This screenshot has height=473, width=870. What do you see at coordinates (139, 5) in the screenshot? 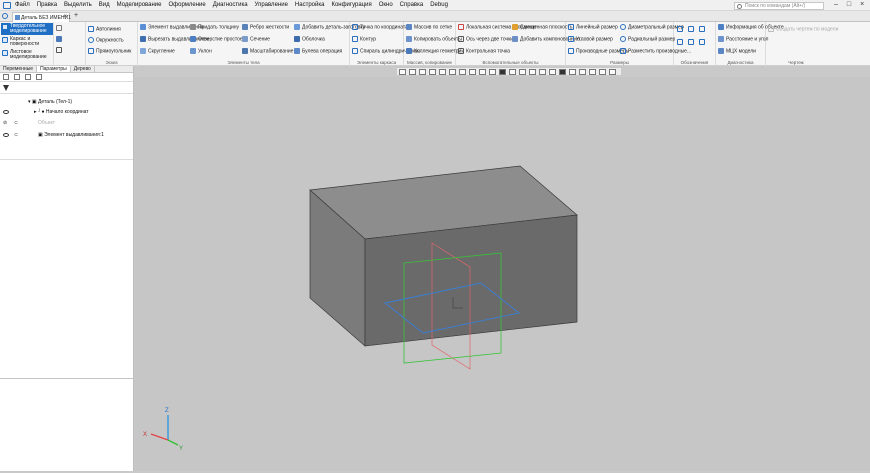
I see `menu-modeling: Моделирование` at bounding box center [139, 5].